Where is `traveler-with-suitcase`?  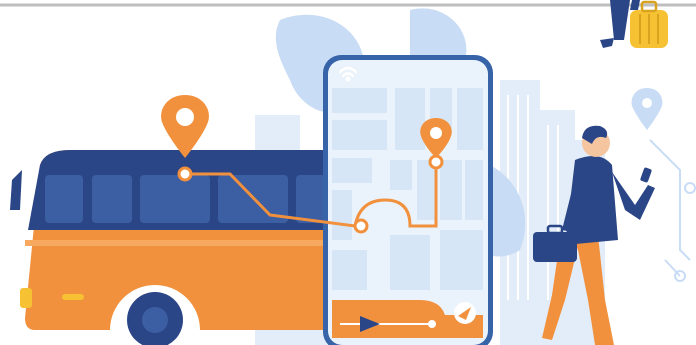 traveler-with-suitcase is located at coordinates (634, 24).